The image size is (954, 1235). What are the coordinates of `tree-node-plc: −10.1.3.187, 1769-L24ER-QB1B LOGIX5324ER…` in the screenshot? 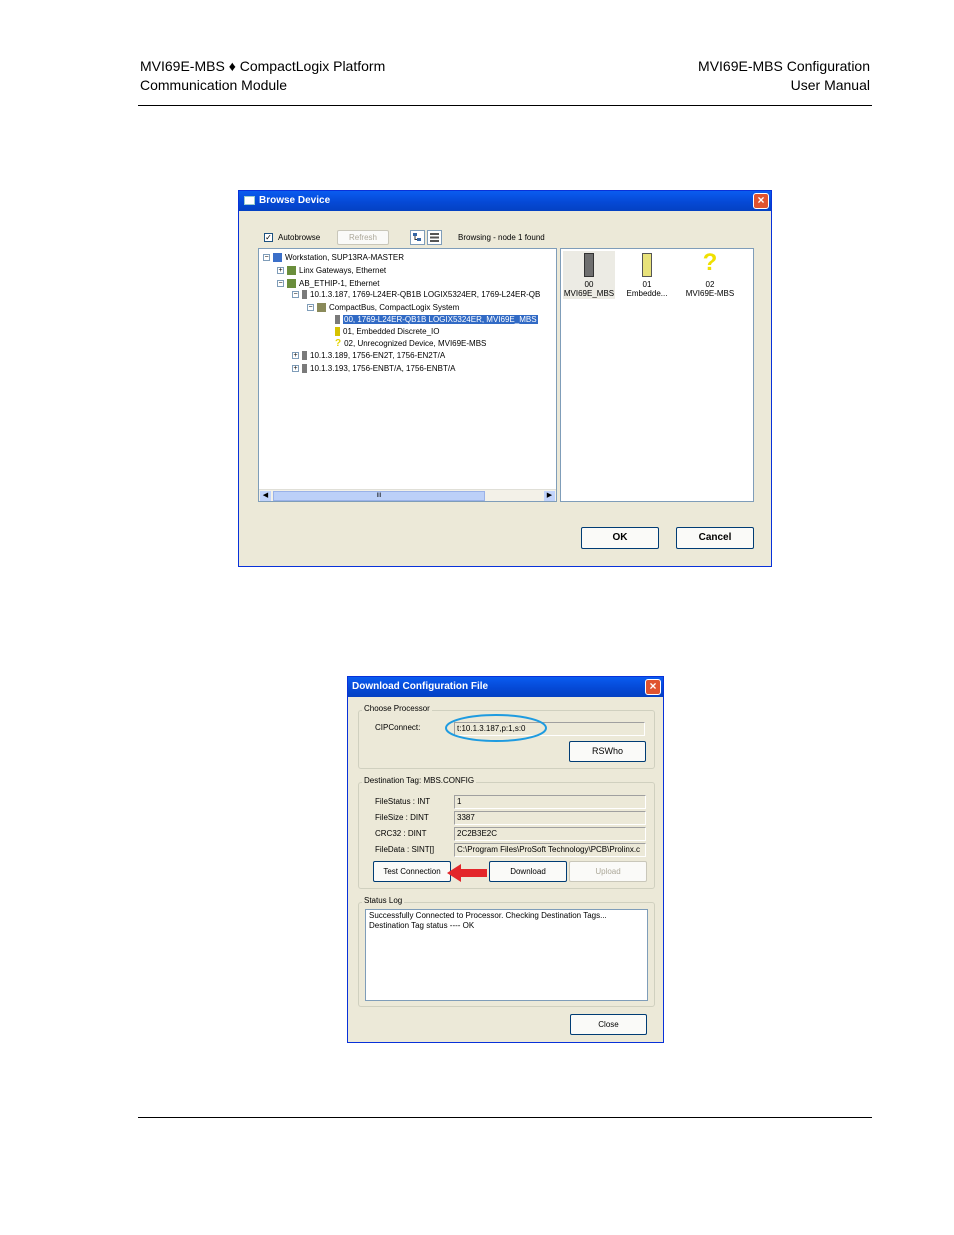 It's located at (416, 294).